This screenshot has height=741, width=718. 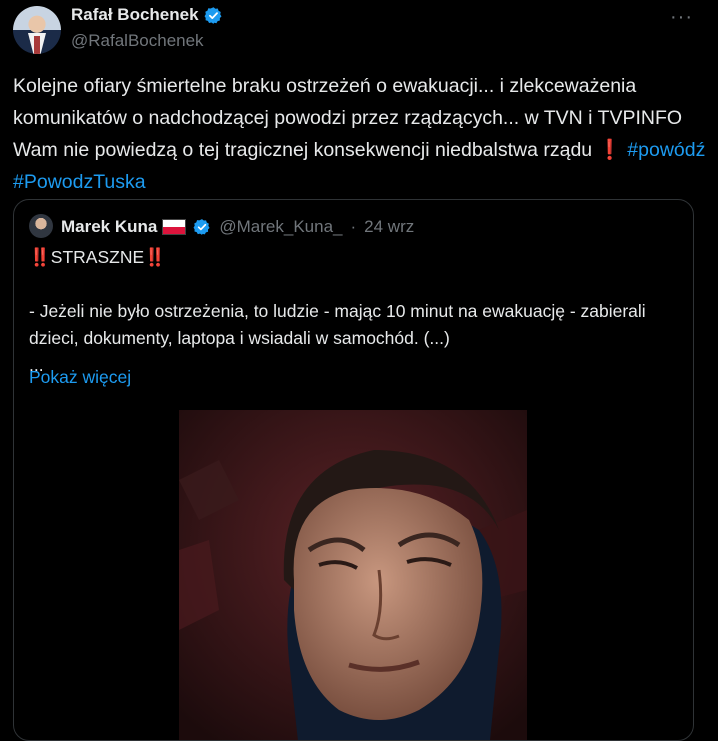 What do you see at coordinates (135, 15) in the screenshot?
I see `author-name: Rafał Bochenek` at bounding box center [135, 15].